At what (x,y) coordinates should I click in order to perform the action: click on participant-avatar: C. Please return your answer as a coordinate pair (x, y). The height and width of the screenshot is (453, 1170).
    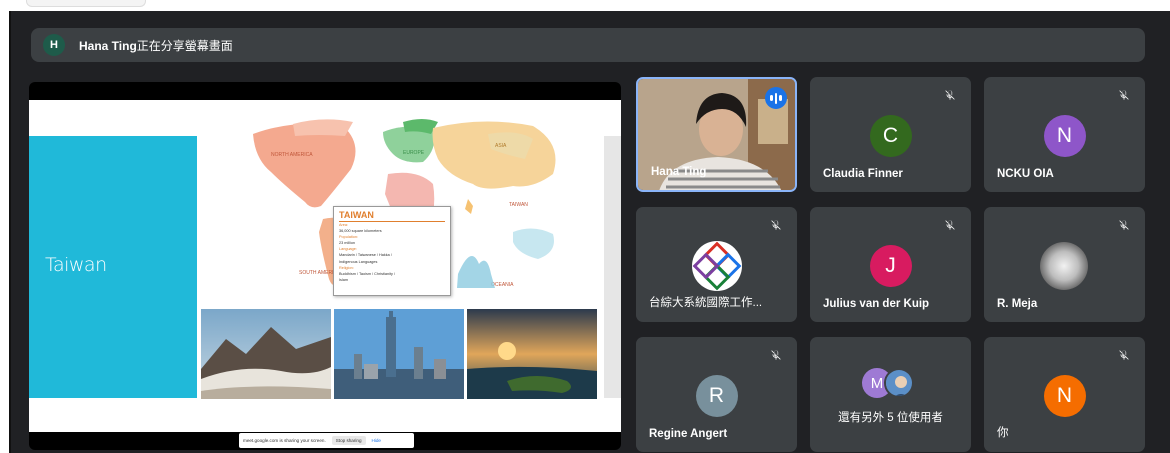
    Looking at the image, I should click on (890, 136).